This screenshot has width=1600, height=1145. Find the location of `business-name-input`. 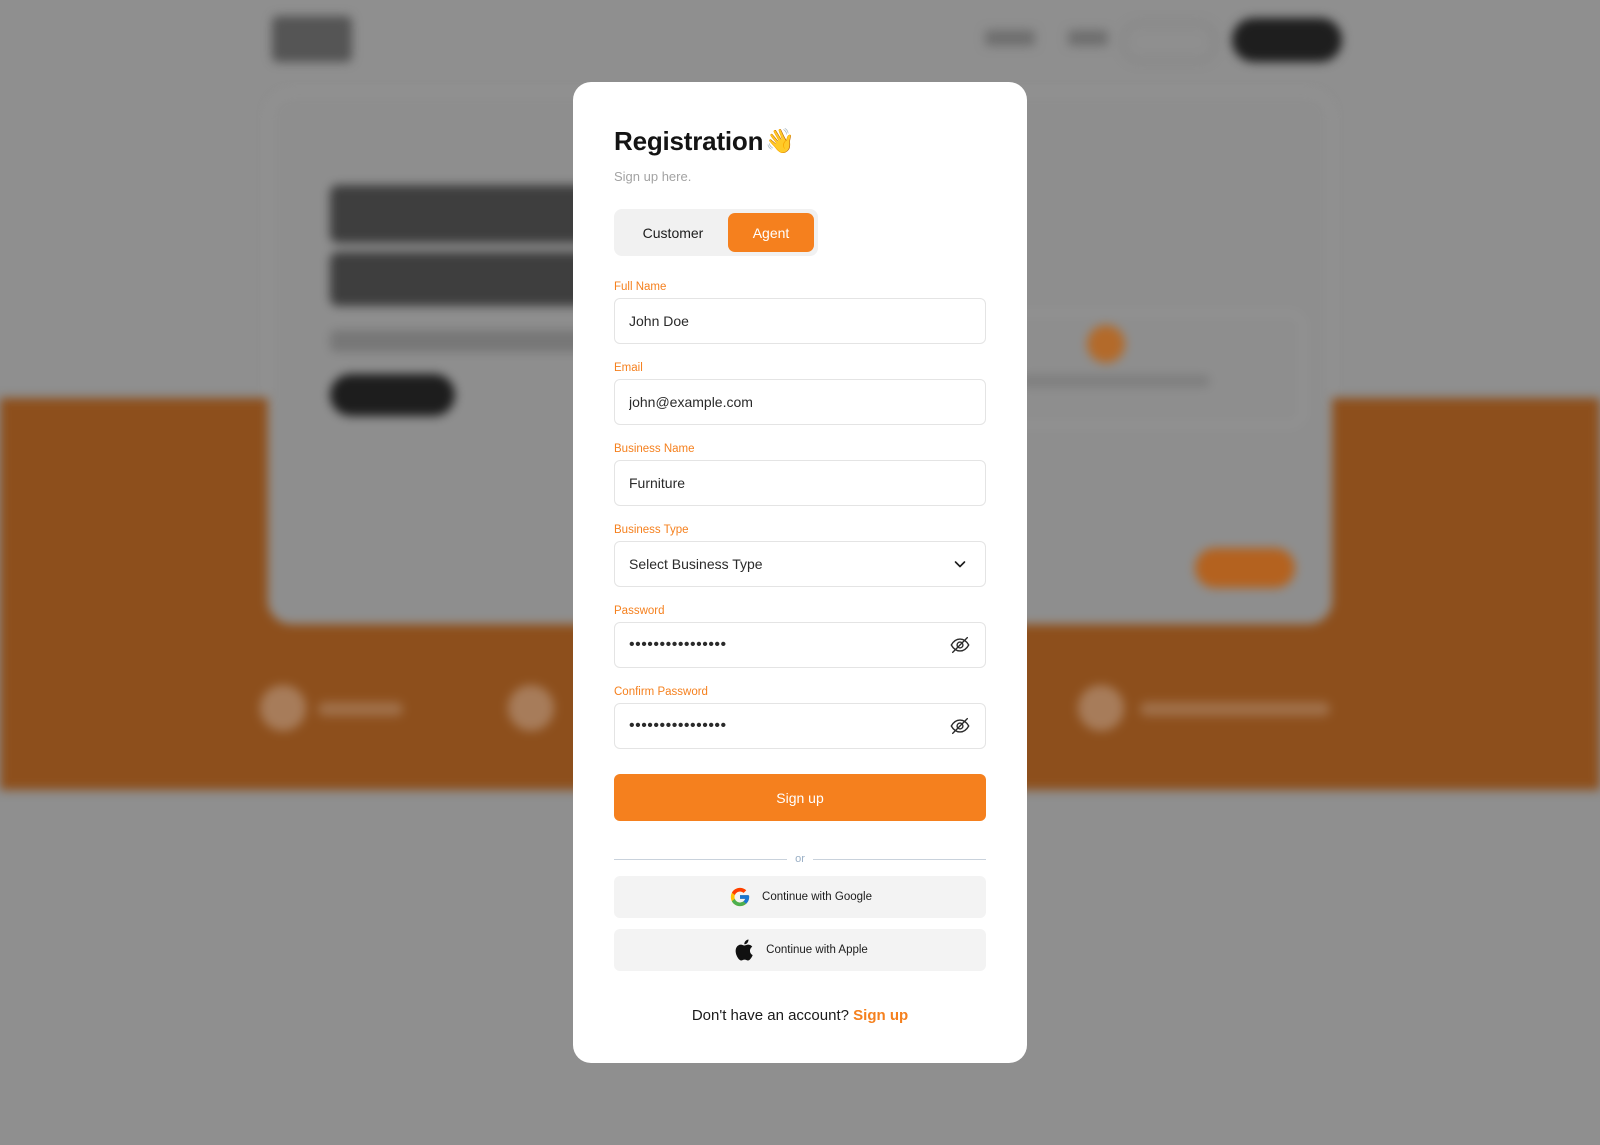

business-name-input is located at coordinates (800, 483).